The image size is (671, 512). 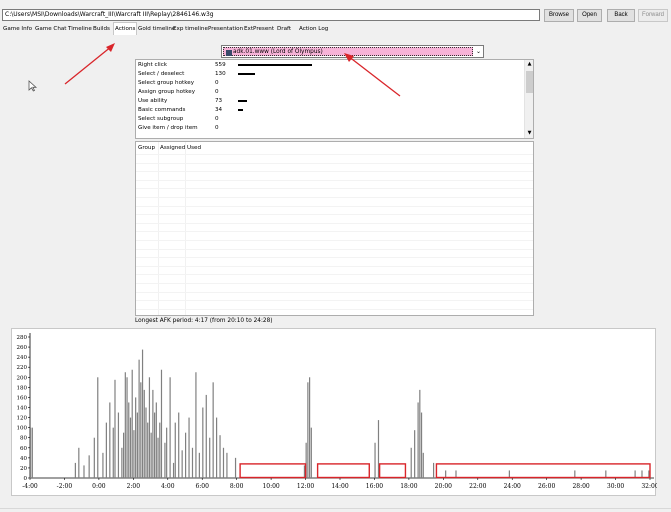 I want to click on browse-button: Browse, so click(x=559, y=15).